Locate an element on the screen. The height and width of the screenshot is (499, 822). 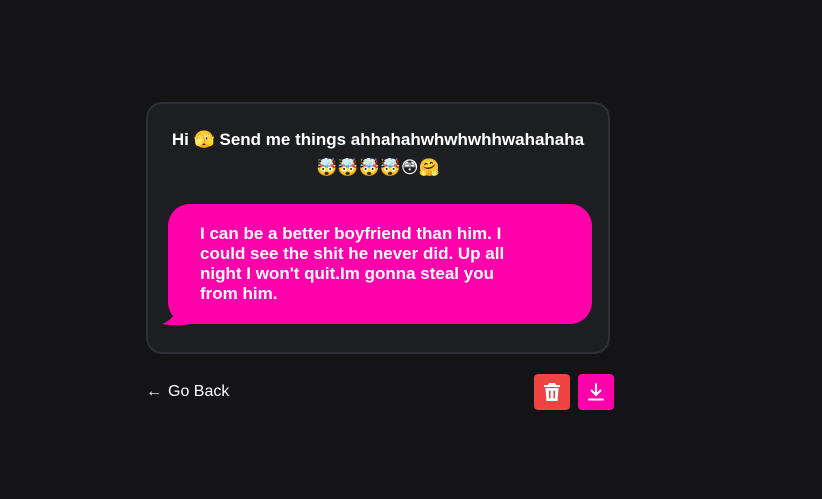
go-back-link: ← Go Back is located at coordinates (187, 392).